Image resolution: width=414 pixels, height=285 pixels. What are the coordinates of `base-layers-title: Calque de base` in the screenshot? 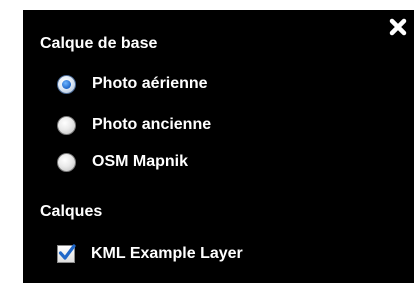 It's located at (99, 43).